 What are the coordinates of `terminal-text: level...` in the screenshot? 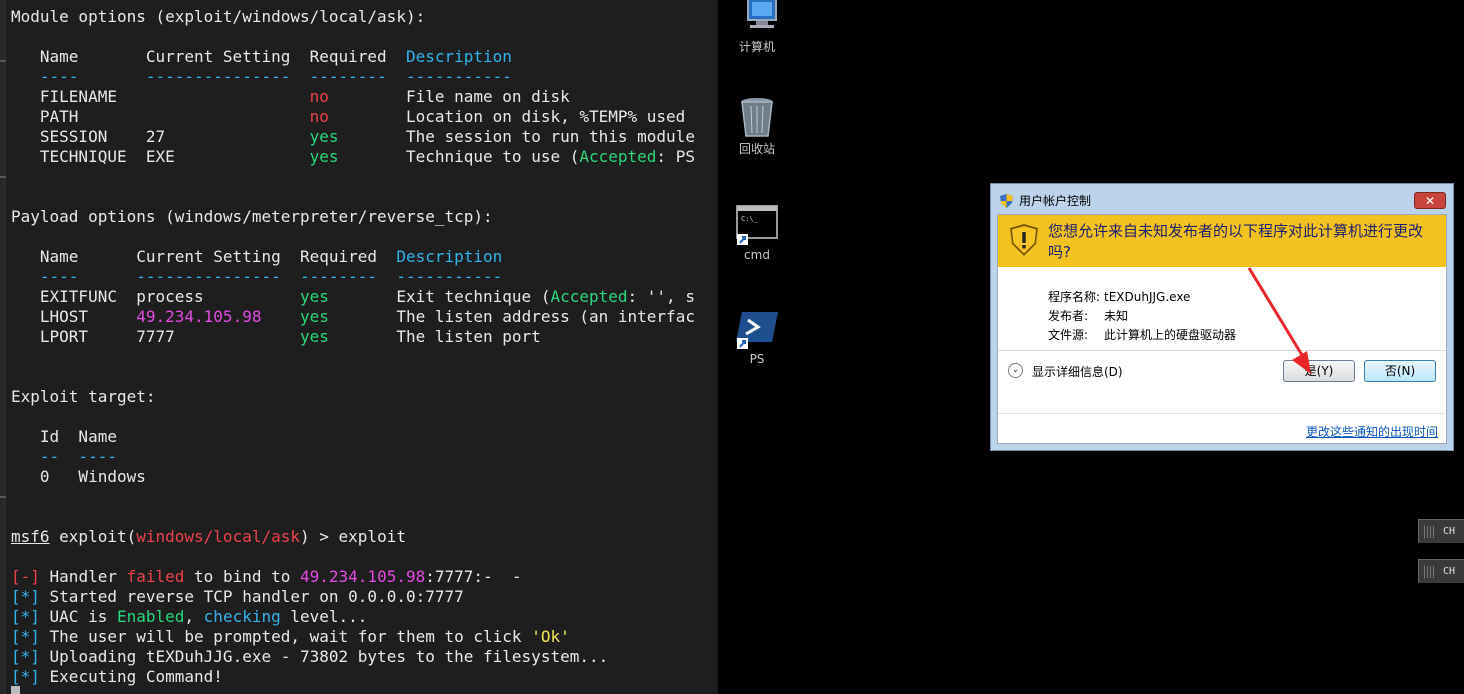 It's located at (324, 616).